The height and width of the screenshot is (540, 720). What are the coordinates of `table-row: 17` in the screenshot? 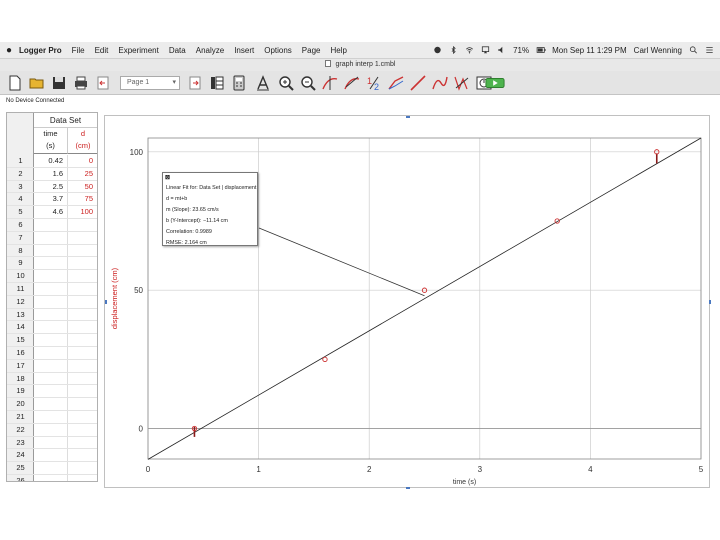 It's located at (52, 366).